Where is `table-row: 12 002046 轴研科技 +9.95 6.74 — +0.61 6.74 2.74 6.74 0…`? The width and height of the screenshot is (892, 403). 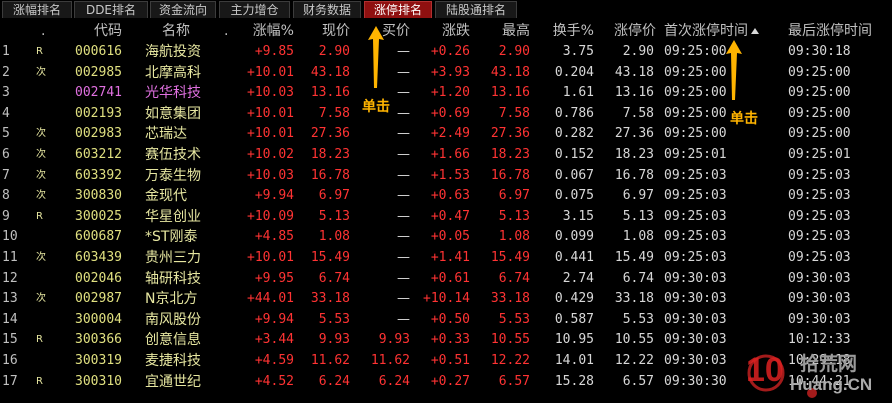
table-row: 12 002046 轴研科技 +9.95 6.74 — +0.61 6.74 2.74 6.74 0… is located at coordinates (446, 279).